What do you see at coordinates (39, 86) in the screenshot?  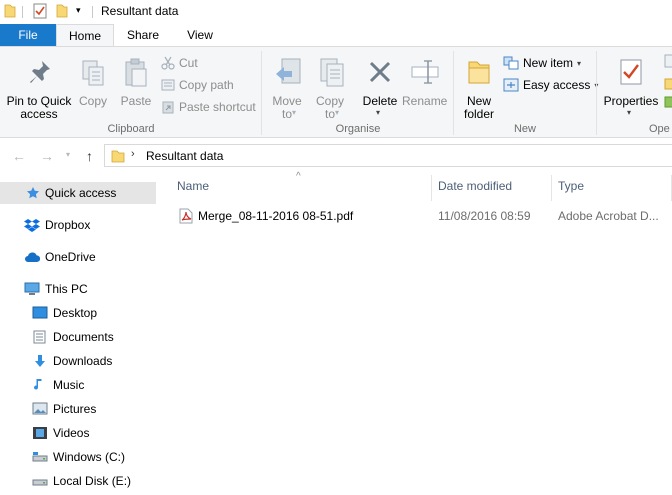 I see `pin-to-quick-access-button: Pin to Quick access` at bounding box center [39, 86].